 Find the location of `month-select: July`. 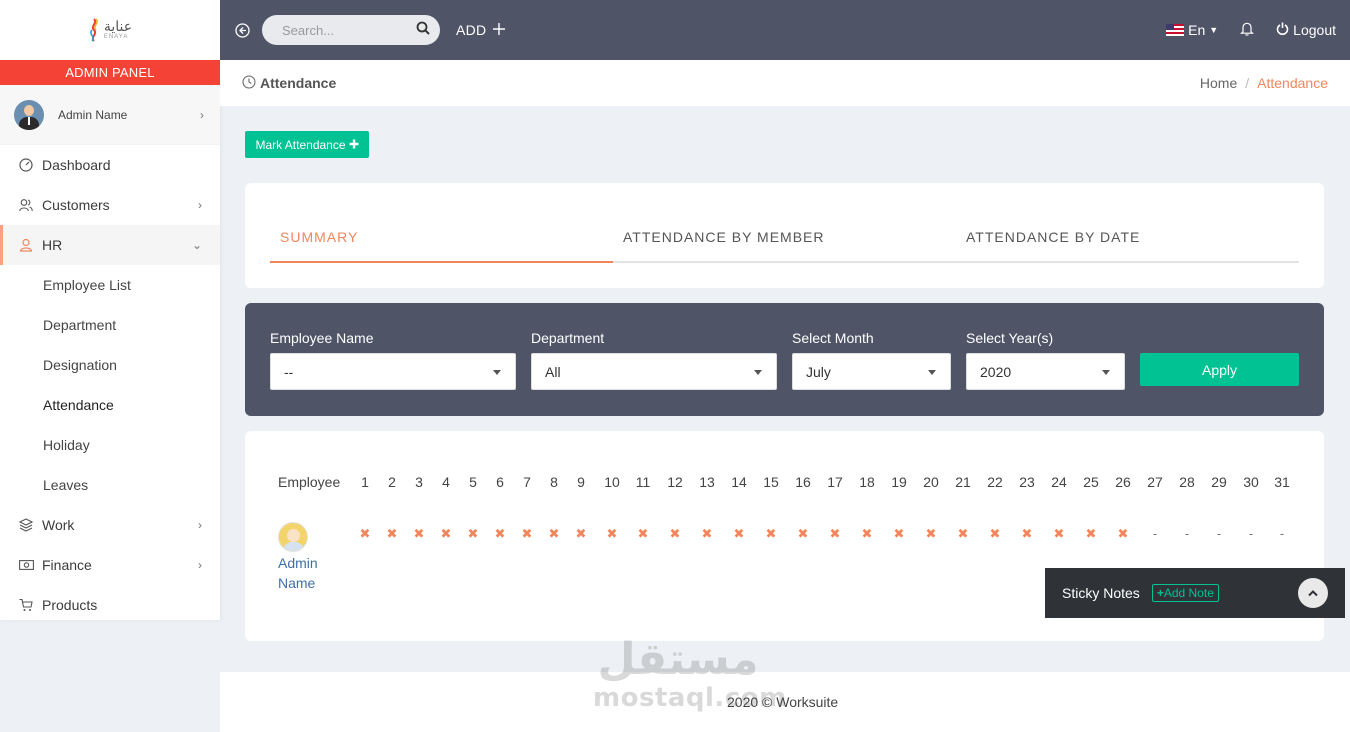

month-select: July is located at coordinates (871, 371).